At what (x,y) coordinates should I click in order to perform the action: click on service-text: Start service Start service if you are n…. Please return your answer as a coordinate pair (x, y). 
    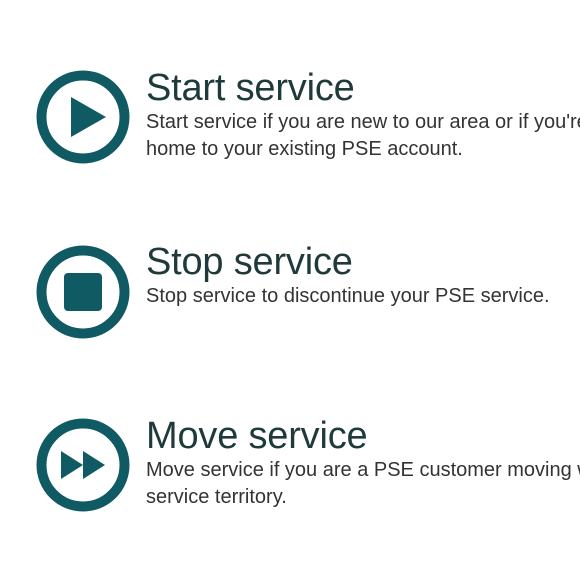
    Looking at the image, I should click on (363, 115).